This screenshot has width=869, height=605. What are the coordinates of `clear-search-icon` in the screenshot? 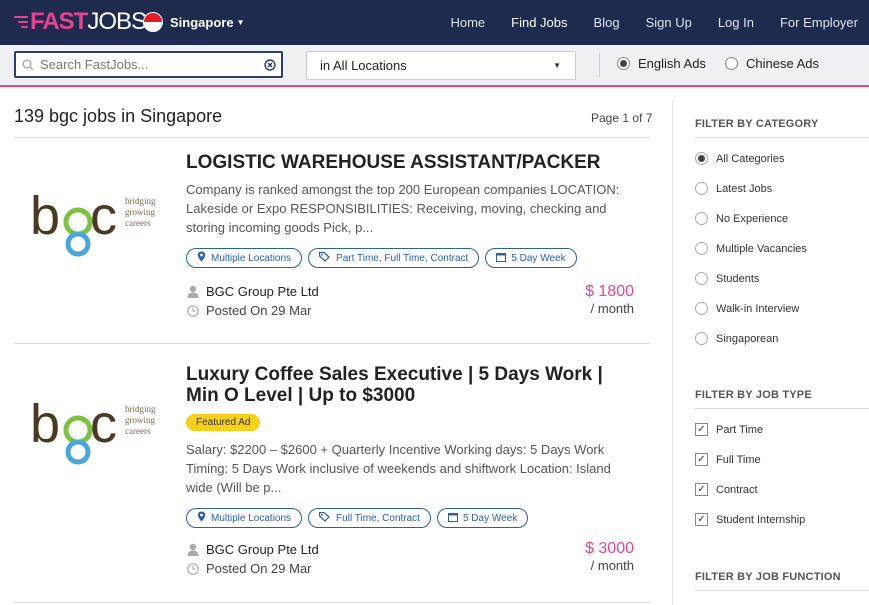 It's located at (270, 64).